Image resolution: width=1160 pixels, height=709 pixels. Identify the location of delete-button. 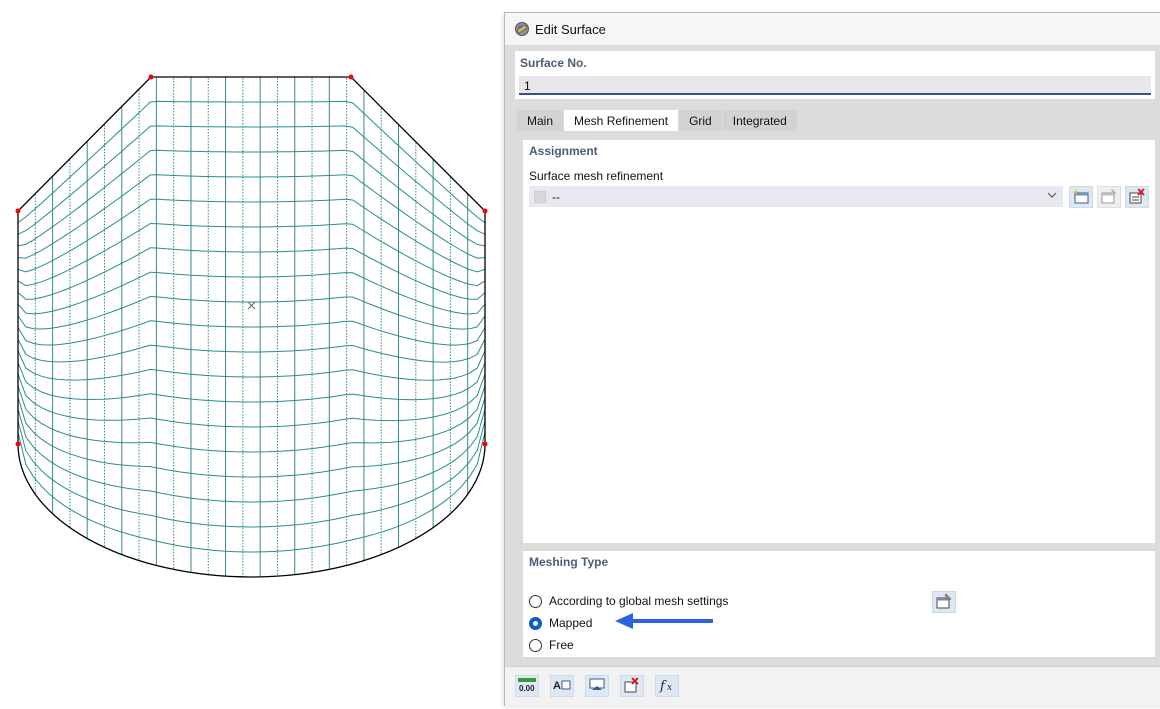
(632, 686).